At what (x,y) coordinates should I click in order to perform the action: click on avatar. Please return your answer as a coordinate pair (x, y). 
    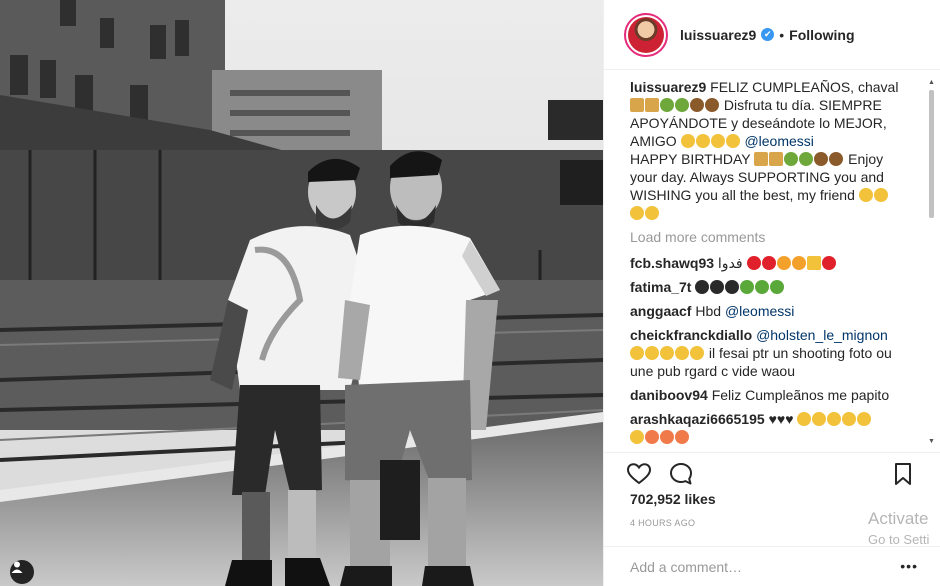
    Looking at the image, I should click on (646, 34).